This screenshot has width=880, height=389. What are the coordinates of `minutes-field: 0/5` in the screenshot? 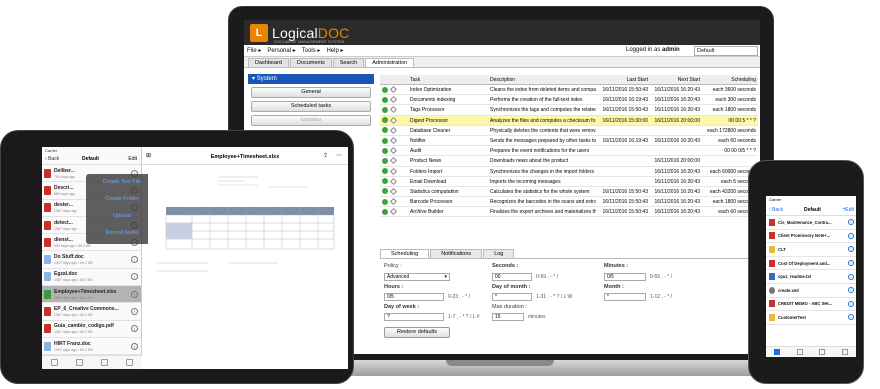 It's located at (625, 277).